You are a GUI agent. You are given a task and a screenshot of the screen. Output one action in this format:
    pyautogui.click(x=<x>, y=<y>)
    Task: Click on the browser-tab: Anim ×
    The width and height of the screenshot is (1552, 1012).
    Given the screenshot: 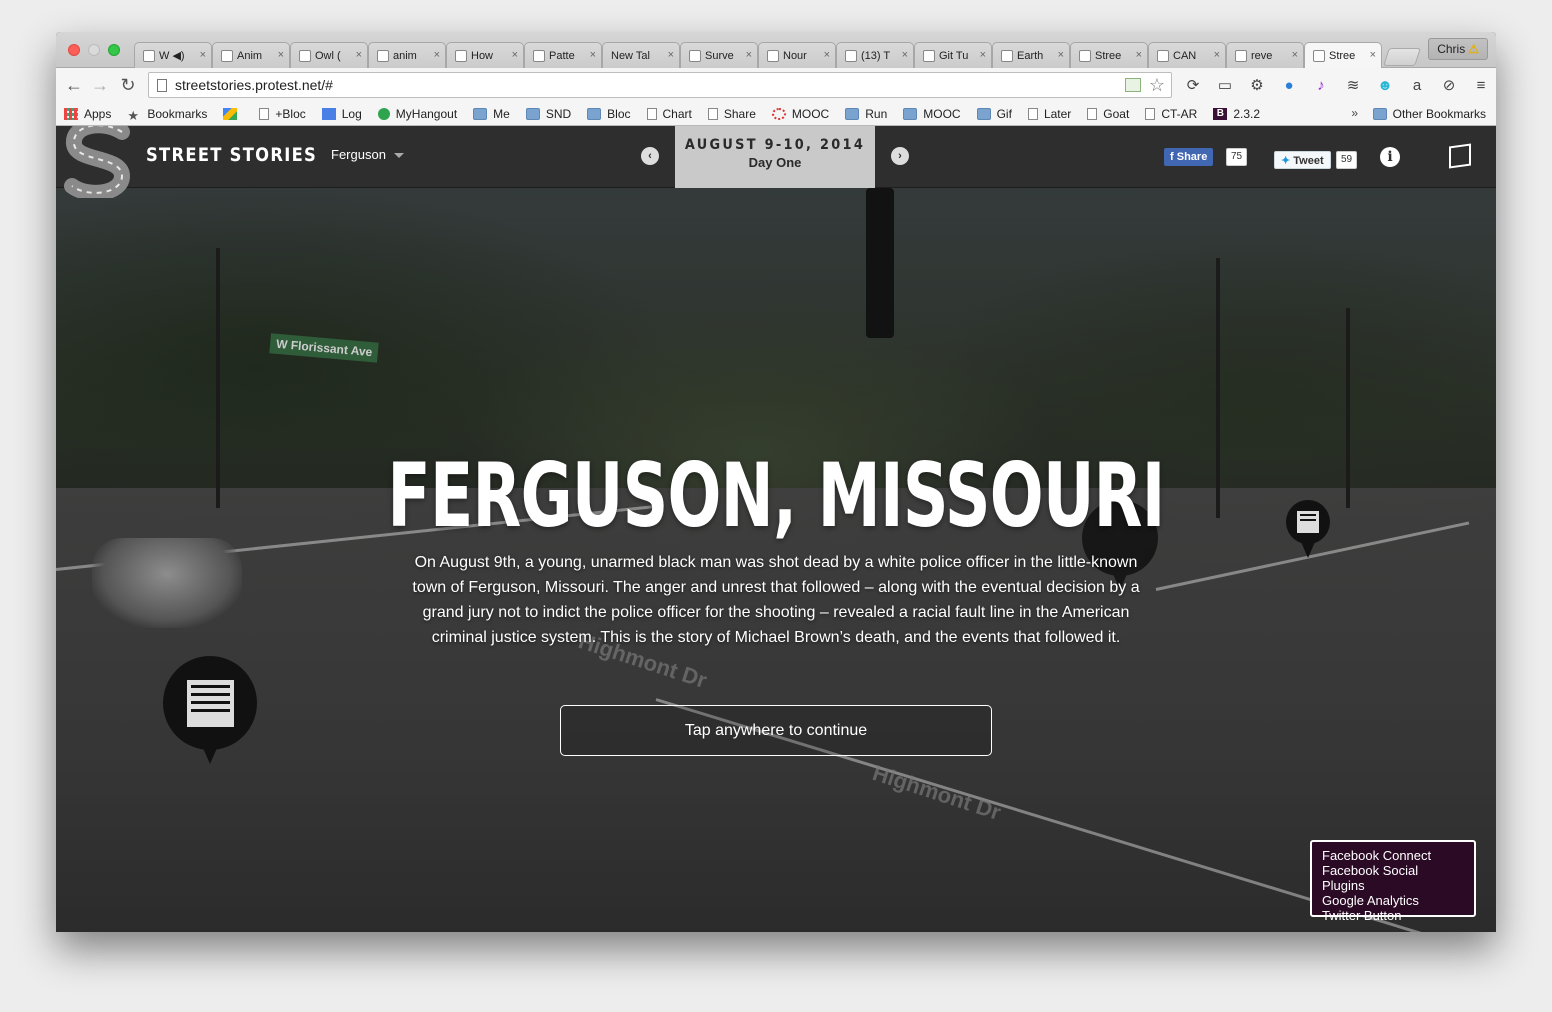 What is the action you would take?
    pyautogui.click(x=251, y=55)
    